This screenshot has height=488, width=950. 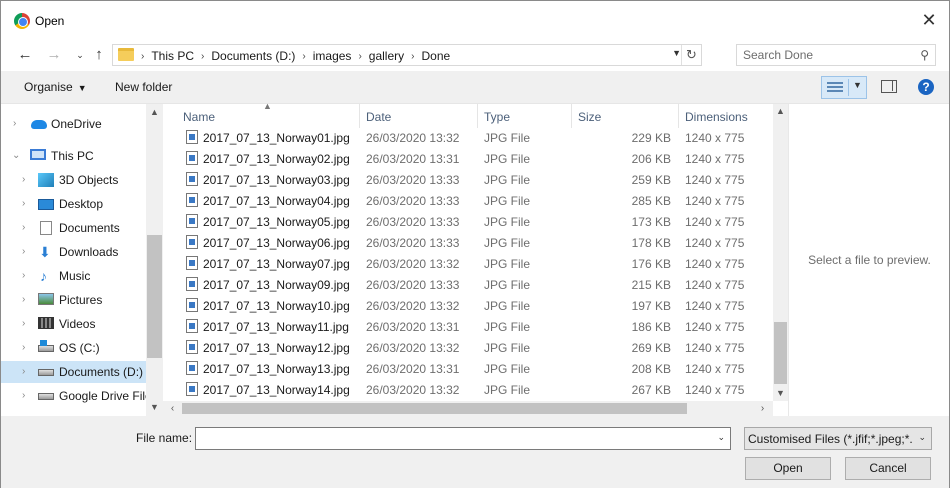 What do you see at coordinates (172, 408) in the screenshot?
I see `scroll-left-icon: ‹` at bounding box center [172, 408].